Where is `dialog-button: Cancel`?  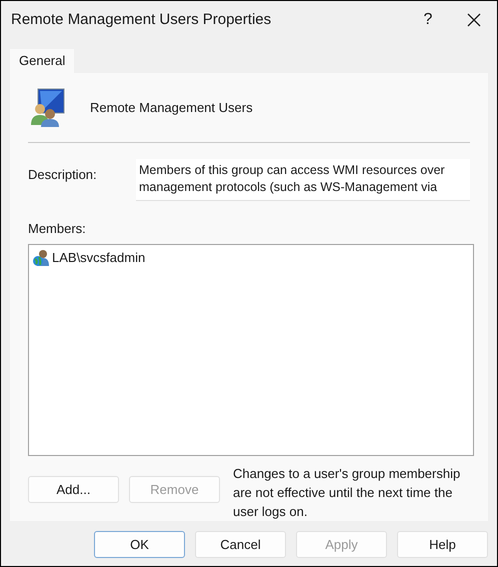 dialog-button: Cancel is located at coordinates (240, 544).